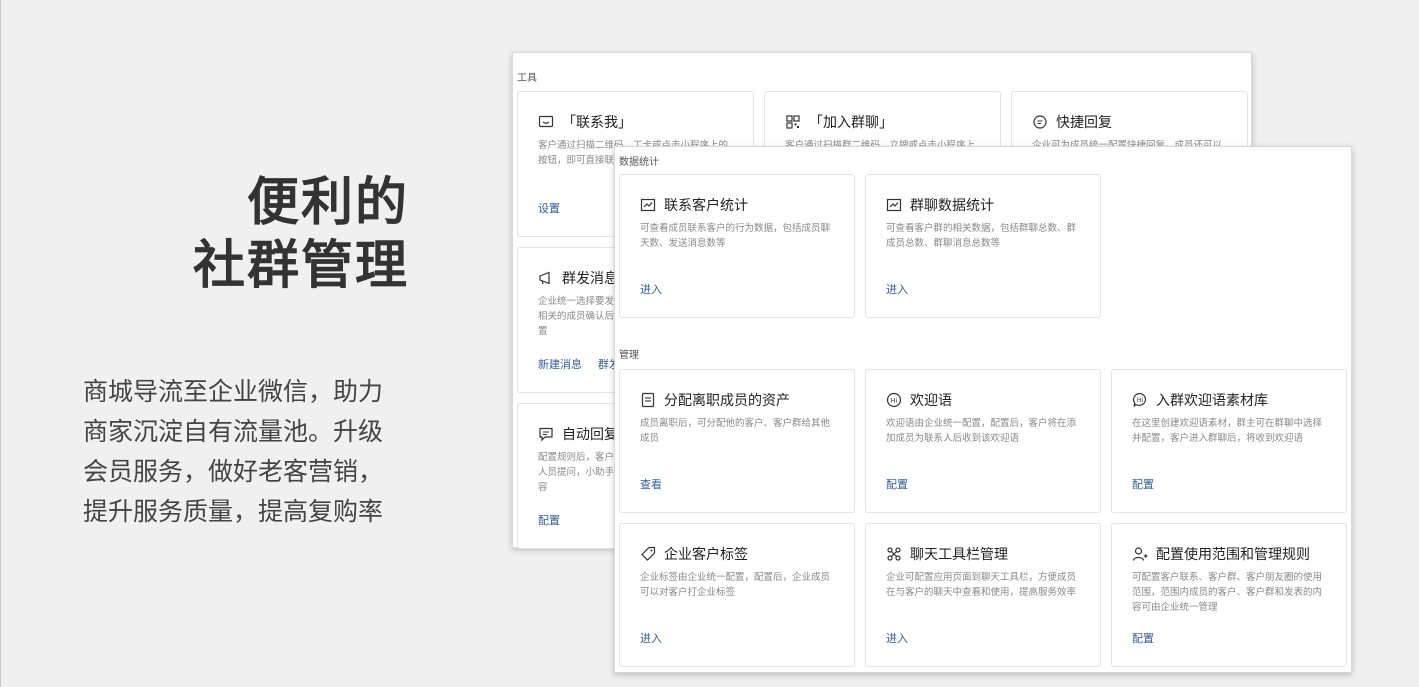 The height and width of the screenshot is (687, 1419). I want to click on auto-reply-icon, so click(546, 434).